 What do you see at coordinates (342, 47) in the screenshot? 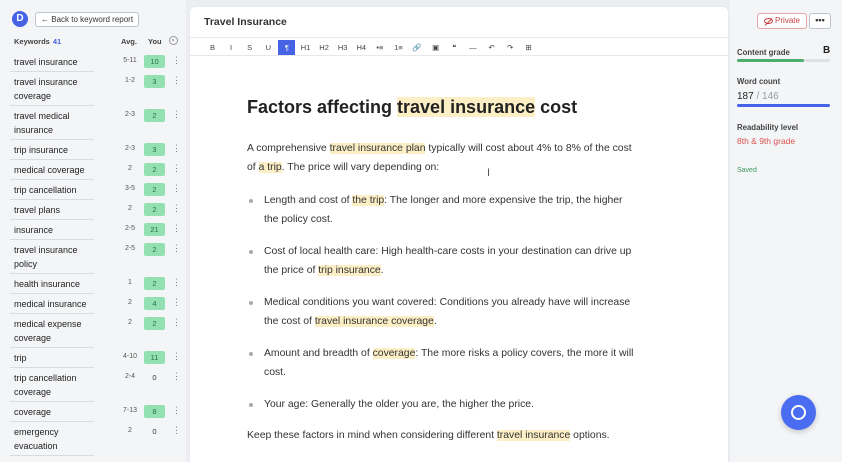
I see `h3-button: H3` at bounding box center [342, 47].